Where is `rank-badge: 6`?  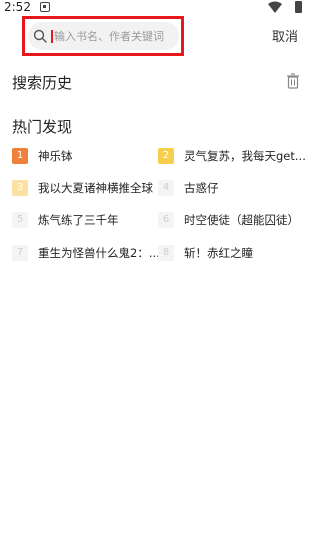 rank-badge: 6 is located at coordinates (166, 220).